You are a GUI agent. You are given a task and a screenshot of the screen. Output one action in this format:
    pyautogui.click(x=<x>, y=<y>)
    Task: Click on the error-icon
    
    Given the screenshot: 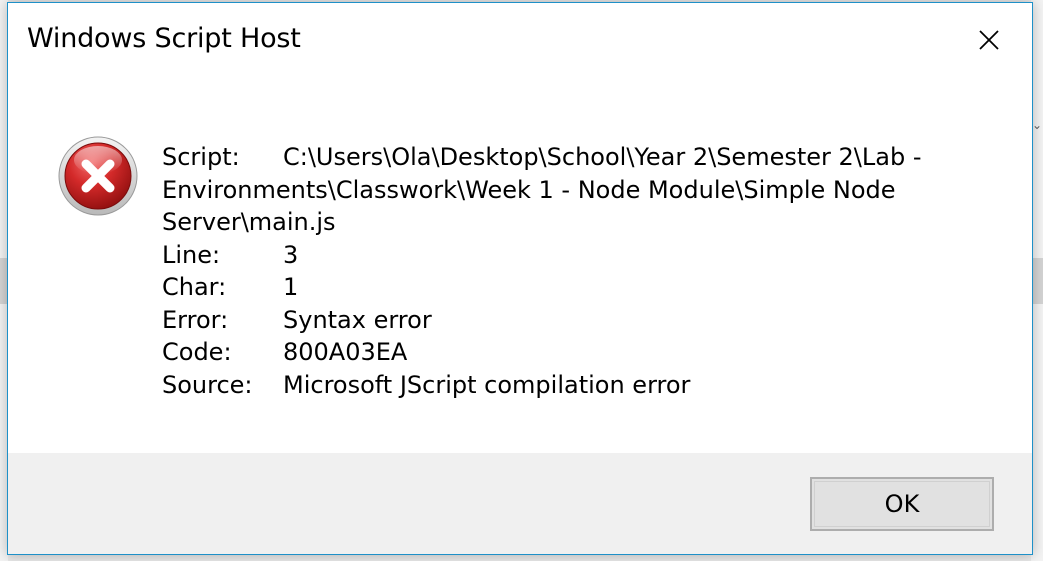 What is the action you would take?
    pyautogui.click(x=98, y=176)
    